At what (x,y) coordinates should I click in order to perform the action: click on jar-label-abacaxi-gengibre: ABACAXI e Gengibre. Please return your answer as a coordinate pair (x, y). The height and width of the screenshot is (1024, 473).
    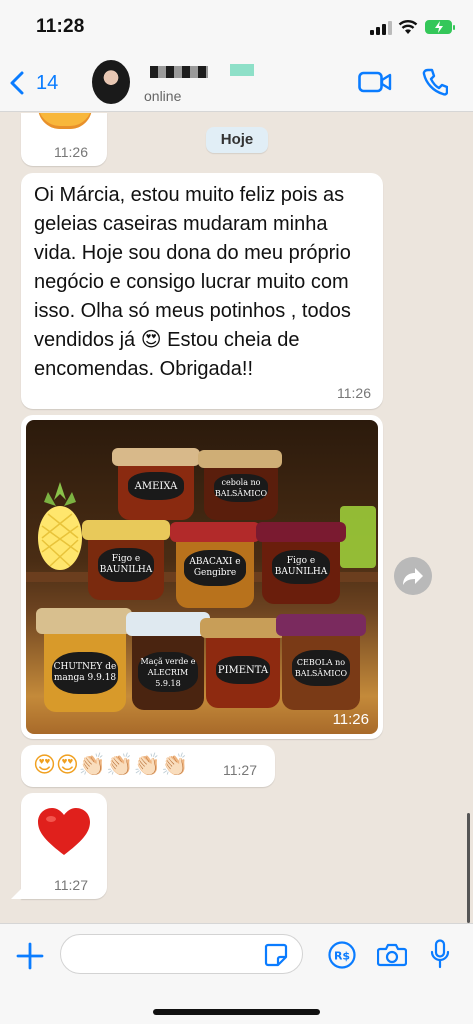
    Looking at the image, I should click on (215, 568).